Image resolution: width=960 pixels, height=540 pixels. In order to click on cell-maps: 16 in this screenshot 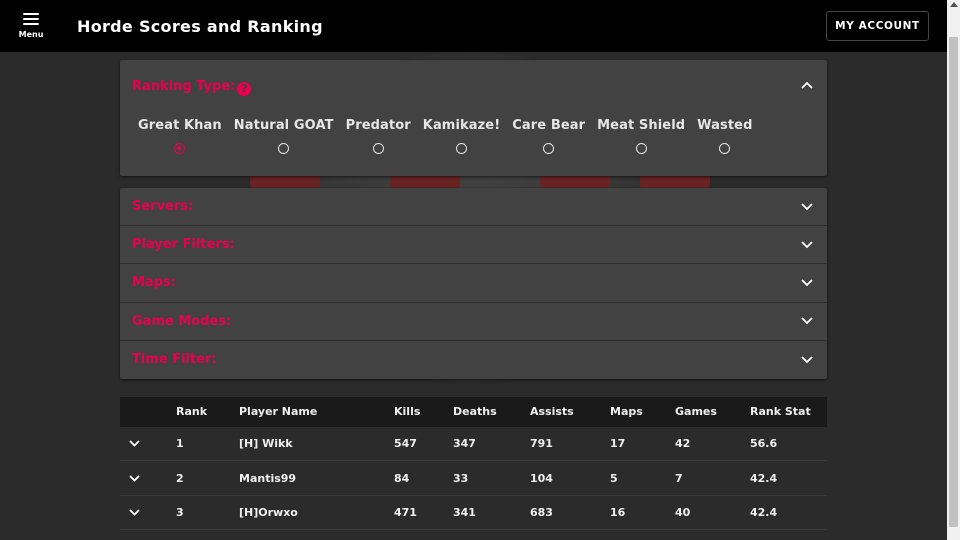, I will do `click(618, 513)`.